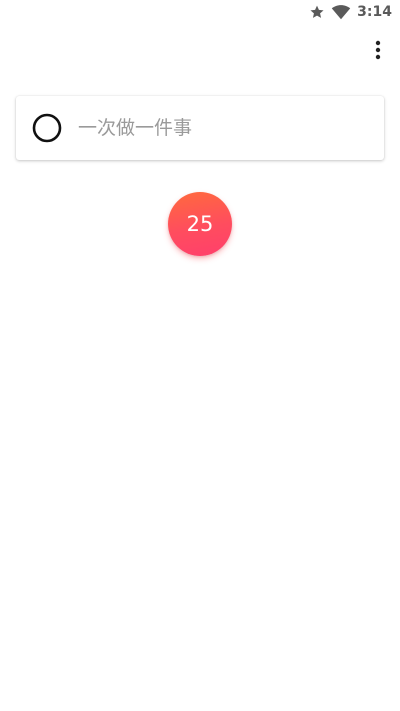  What do you see at coordinates (218, 128) in the screenshot?
I see `task-input` at bounding box center [218, 128].